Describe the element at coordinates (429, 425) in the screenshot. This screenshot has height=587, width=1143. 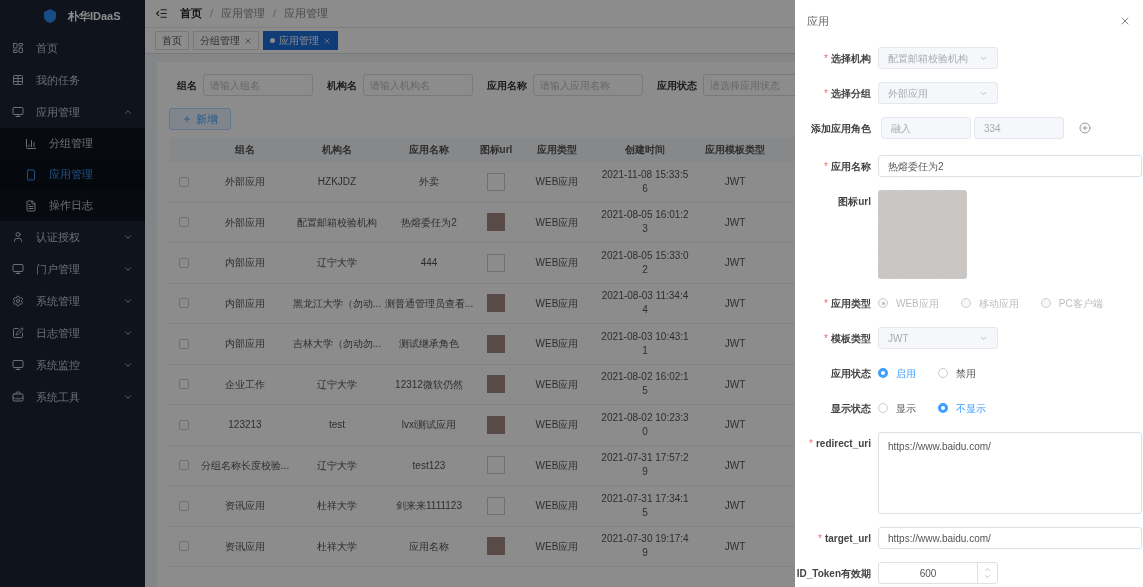
I see `table-cell-text: lvxi测试应用` at that location.